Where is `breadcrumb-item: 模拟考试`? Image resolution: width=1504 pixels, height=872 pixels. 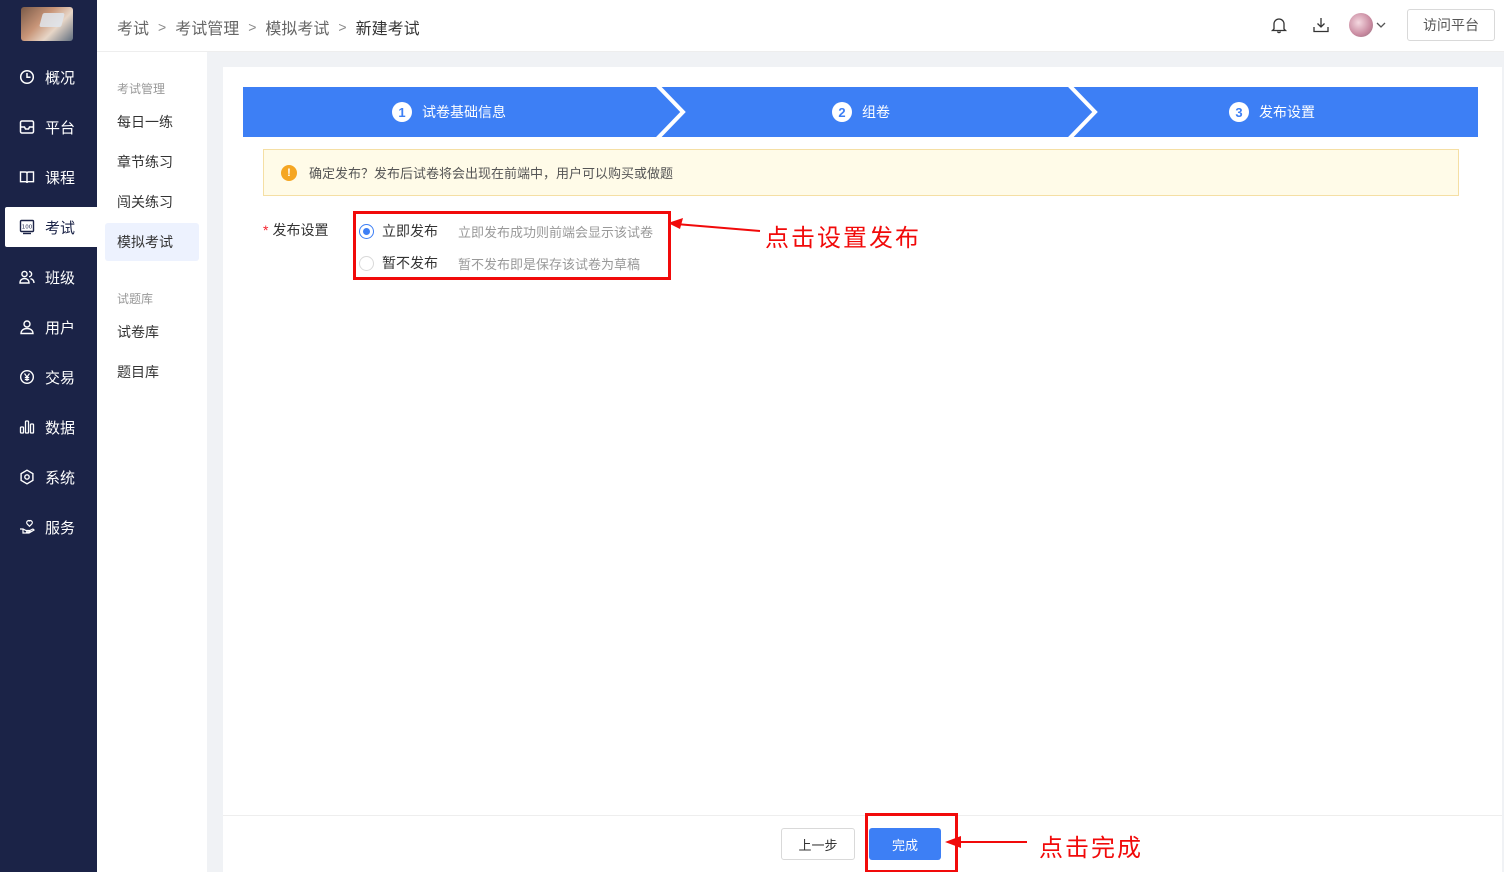 breadcrumb-item: 模拟考试 is located at coordinates (297, 27).